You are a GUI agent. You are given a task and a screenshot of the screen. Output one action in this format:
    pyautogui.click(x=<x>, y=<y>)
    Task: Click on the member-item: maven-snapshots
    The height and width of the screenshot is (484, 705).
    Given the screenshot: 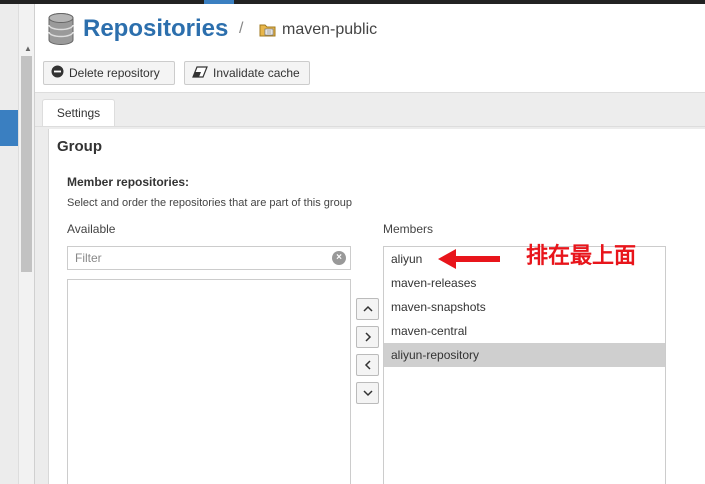 What is the action you would take?
    pyautogui.click(x=524, y=307)
    